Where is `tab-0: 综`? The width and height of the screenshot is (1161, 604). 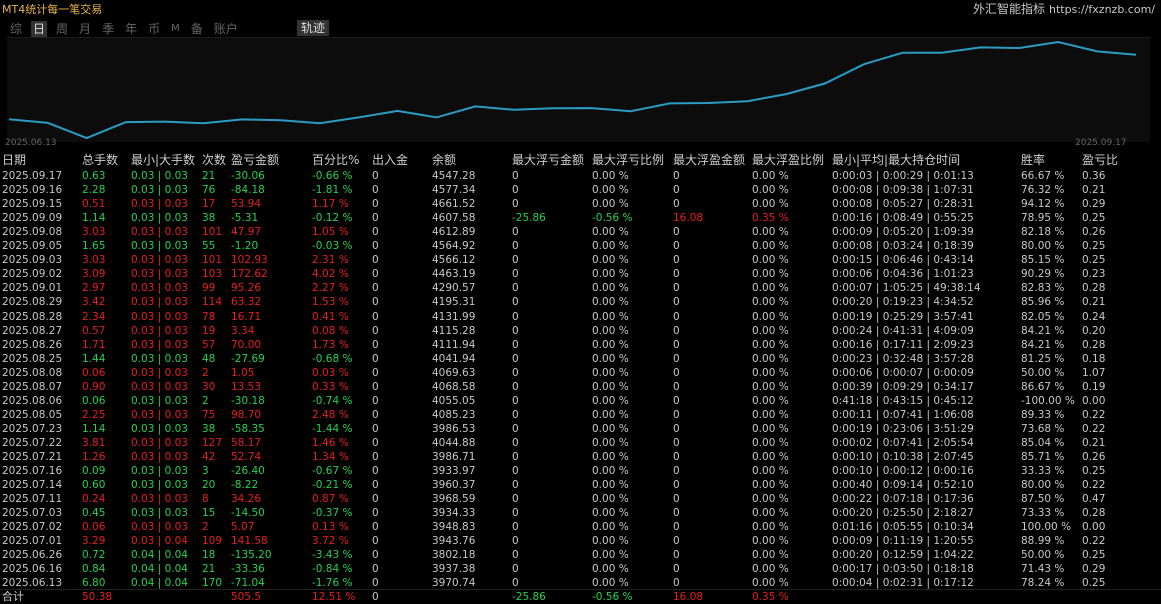 tab-0: 综 is located at coordinates (16, 29).